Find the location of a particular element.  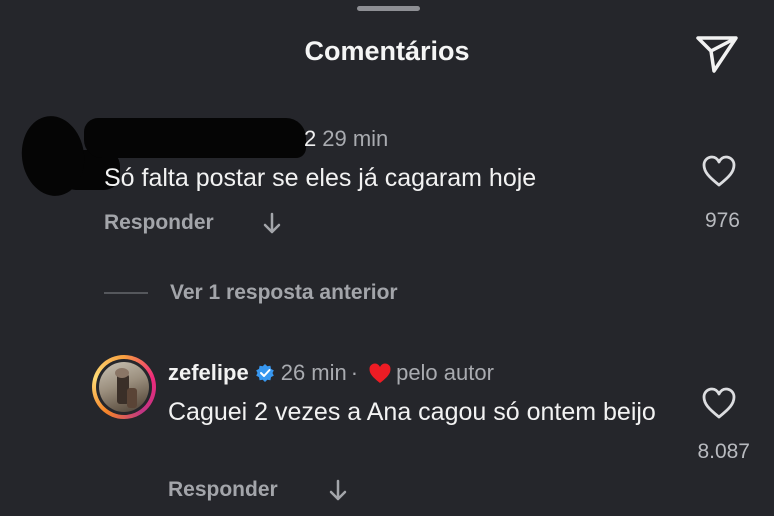

page-title: Comentários is located at coordinates (387, 51).